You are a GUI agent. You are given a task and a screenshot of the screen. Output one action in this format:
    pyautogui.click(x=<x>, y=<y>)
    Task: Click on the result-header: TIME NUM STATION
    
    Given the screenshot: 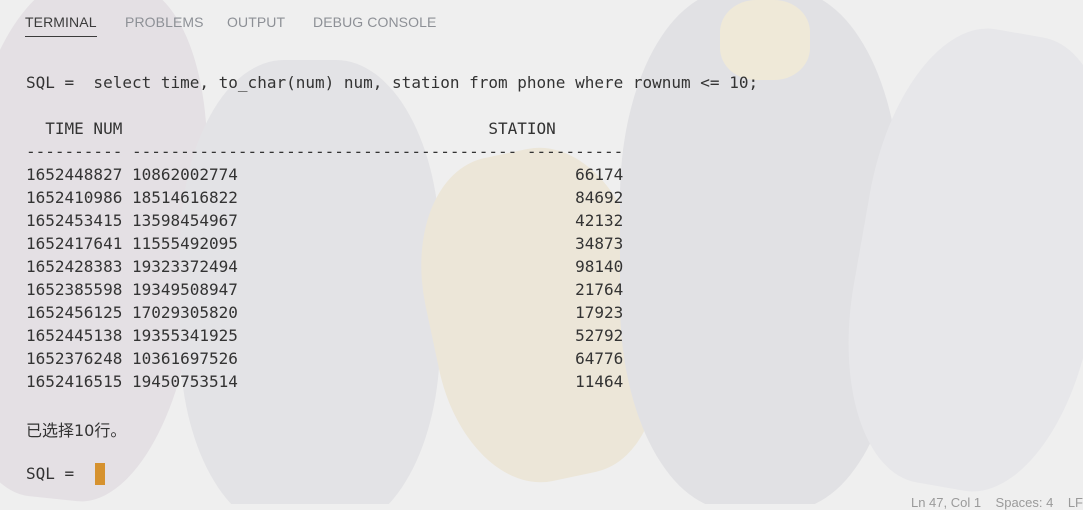 What is the action you would take?
    pyautogui.click(x=291, y=128)
    